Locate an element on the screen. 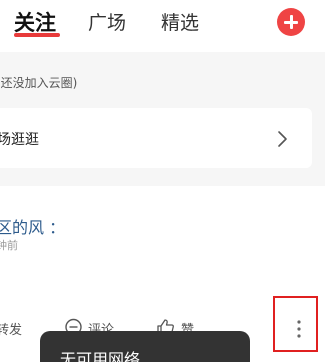 Image resolution: width=325 pixels, height=362 pixels. post-author-name: 区的风 ： is located at coordinates (32, 226).